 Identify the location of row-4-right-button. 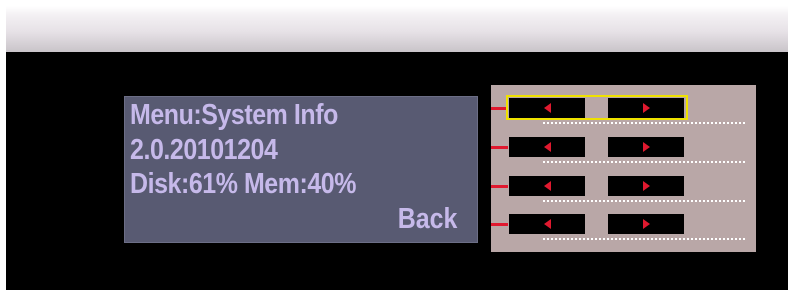
(646, 224).